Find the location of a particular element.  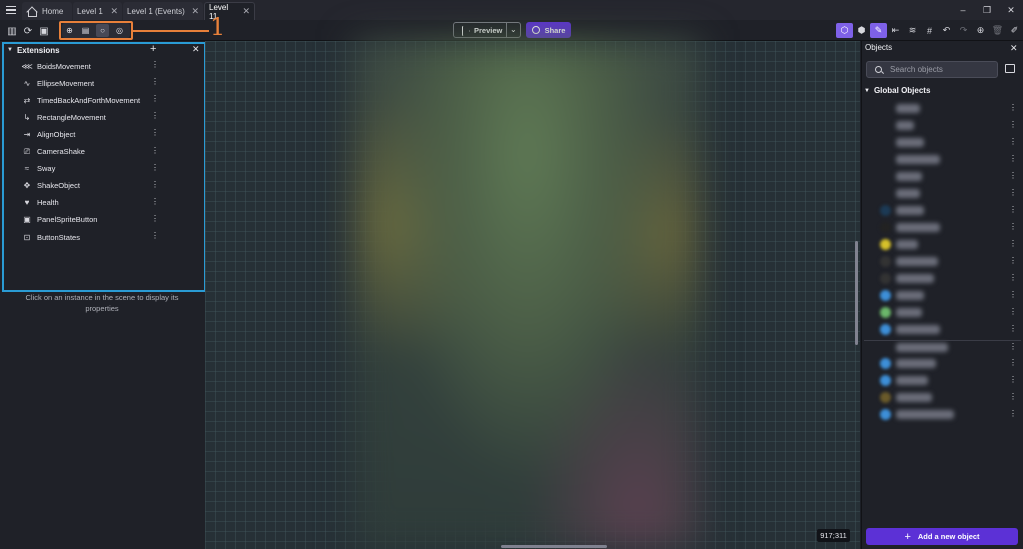

panels-icon: ▥ is located at coordinates (12, 31).